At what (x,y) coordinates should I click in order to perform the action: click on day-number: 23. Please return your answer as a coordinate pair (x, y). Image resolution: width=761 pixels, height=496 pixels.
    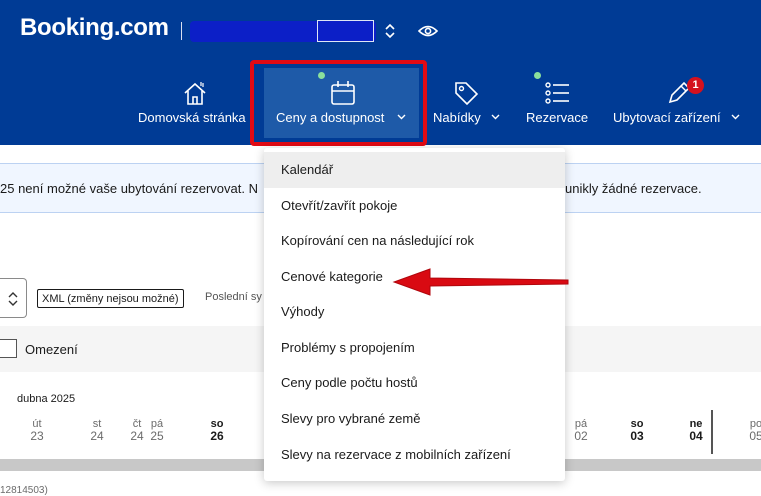
    Looking at the image, I should click on (37, 436).